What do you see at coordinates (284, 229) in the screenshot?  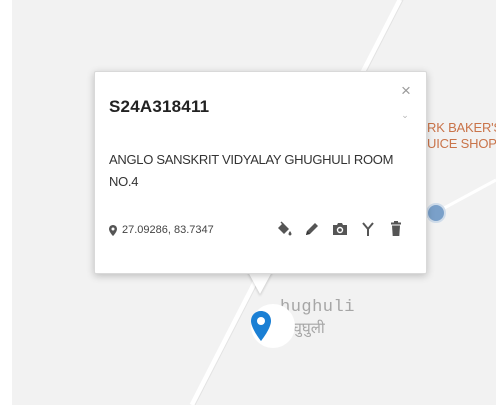 I see `paint-bucket-icon` at bounding box center [284, 229].